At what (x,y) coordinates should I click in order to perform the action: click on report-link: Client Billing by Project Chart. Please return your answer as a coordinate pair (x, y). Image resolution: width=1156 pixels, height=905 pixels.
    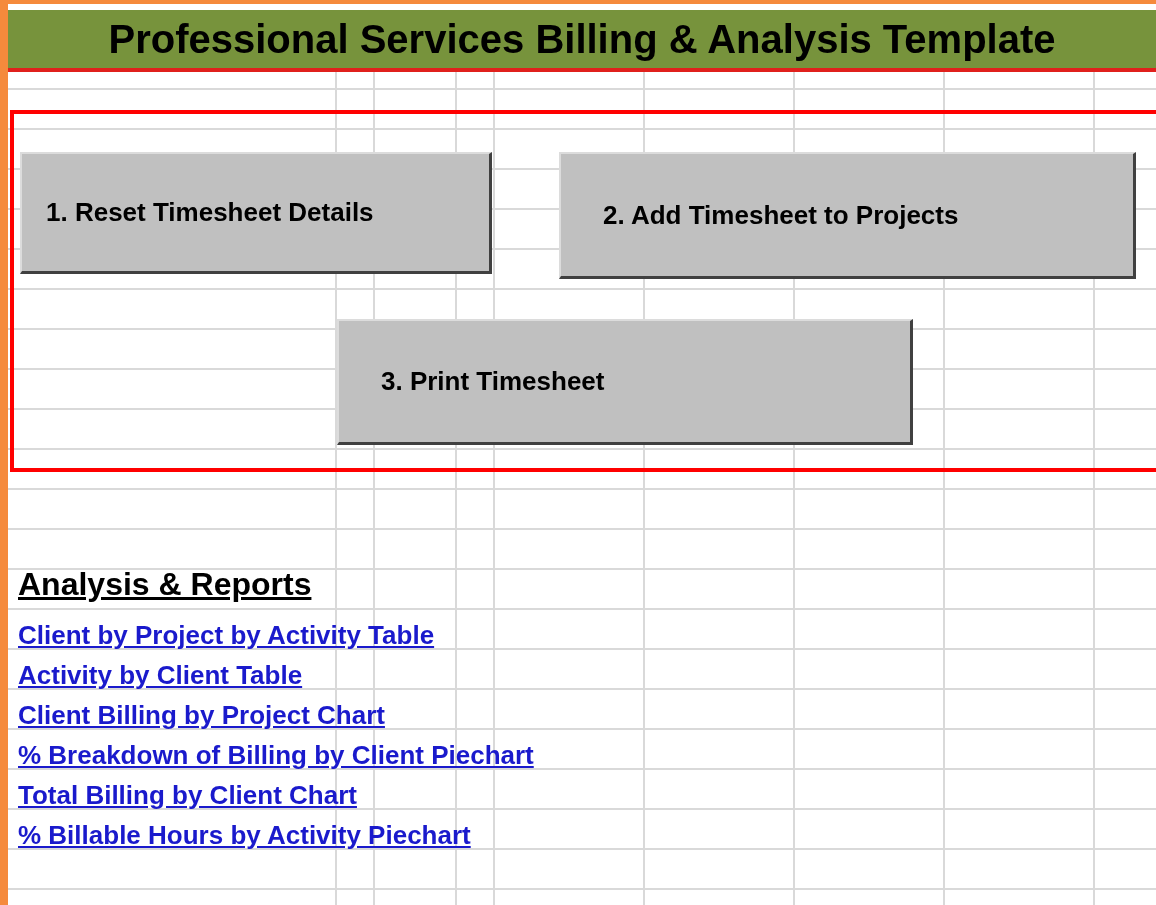
    Looking at the image, I should click on (201, 715).